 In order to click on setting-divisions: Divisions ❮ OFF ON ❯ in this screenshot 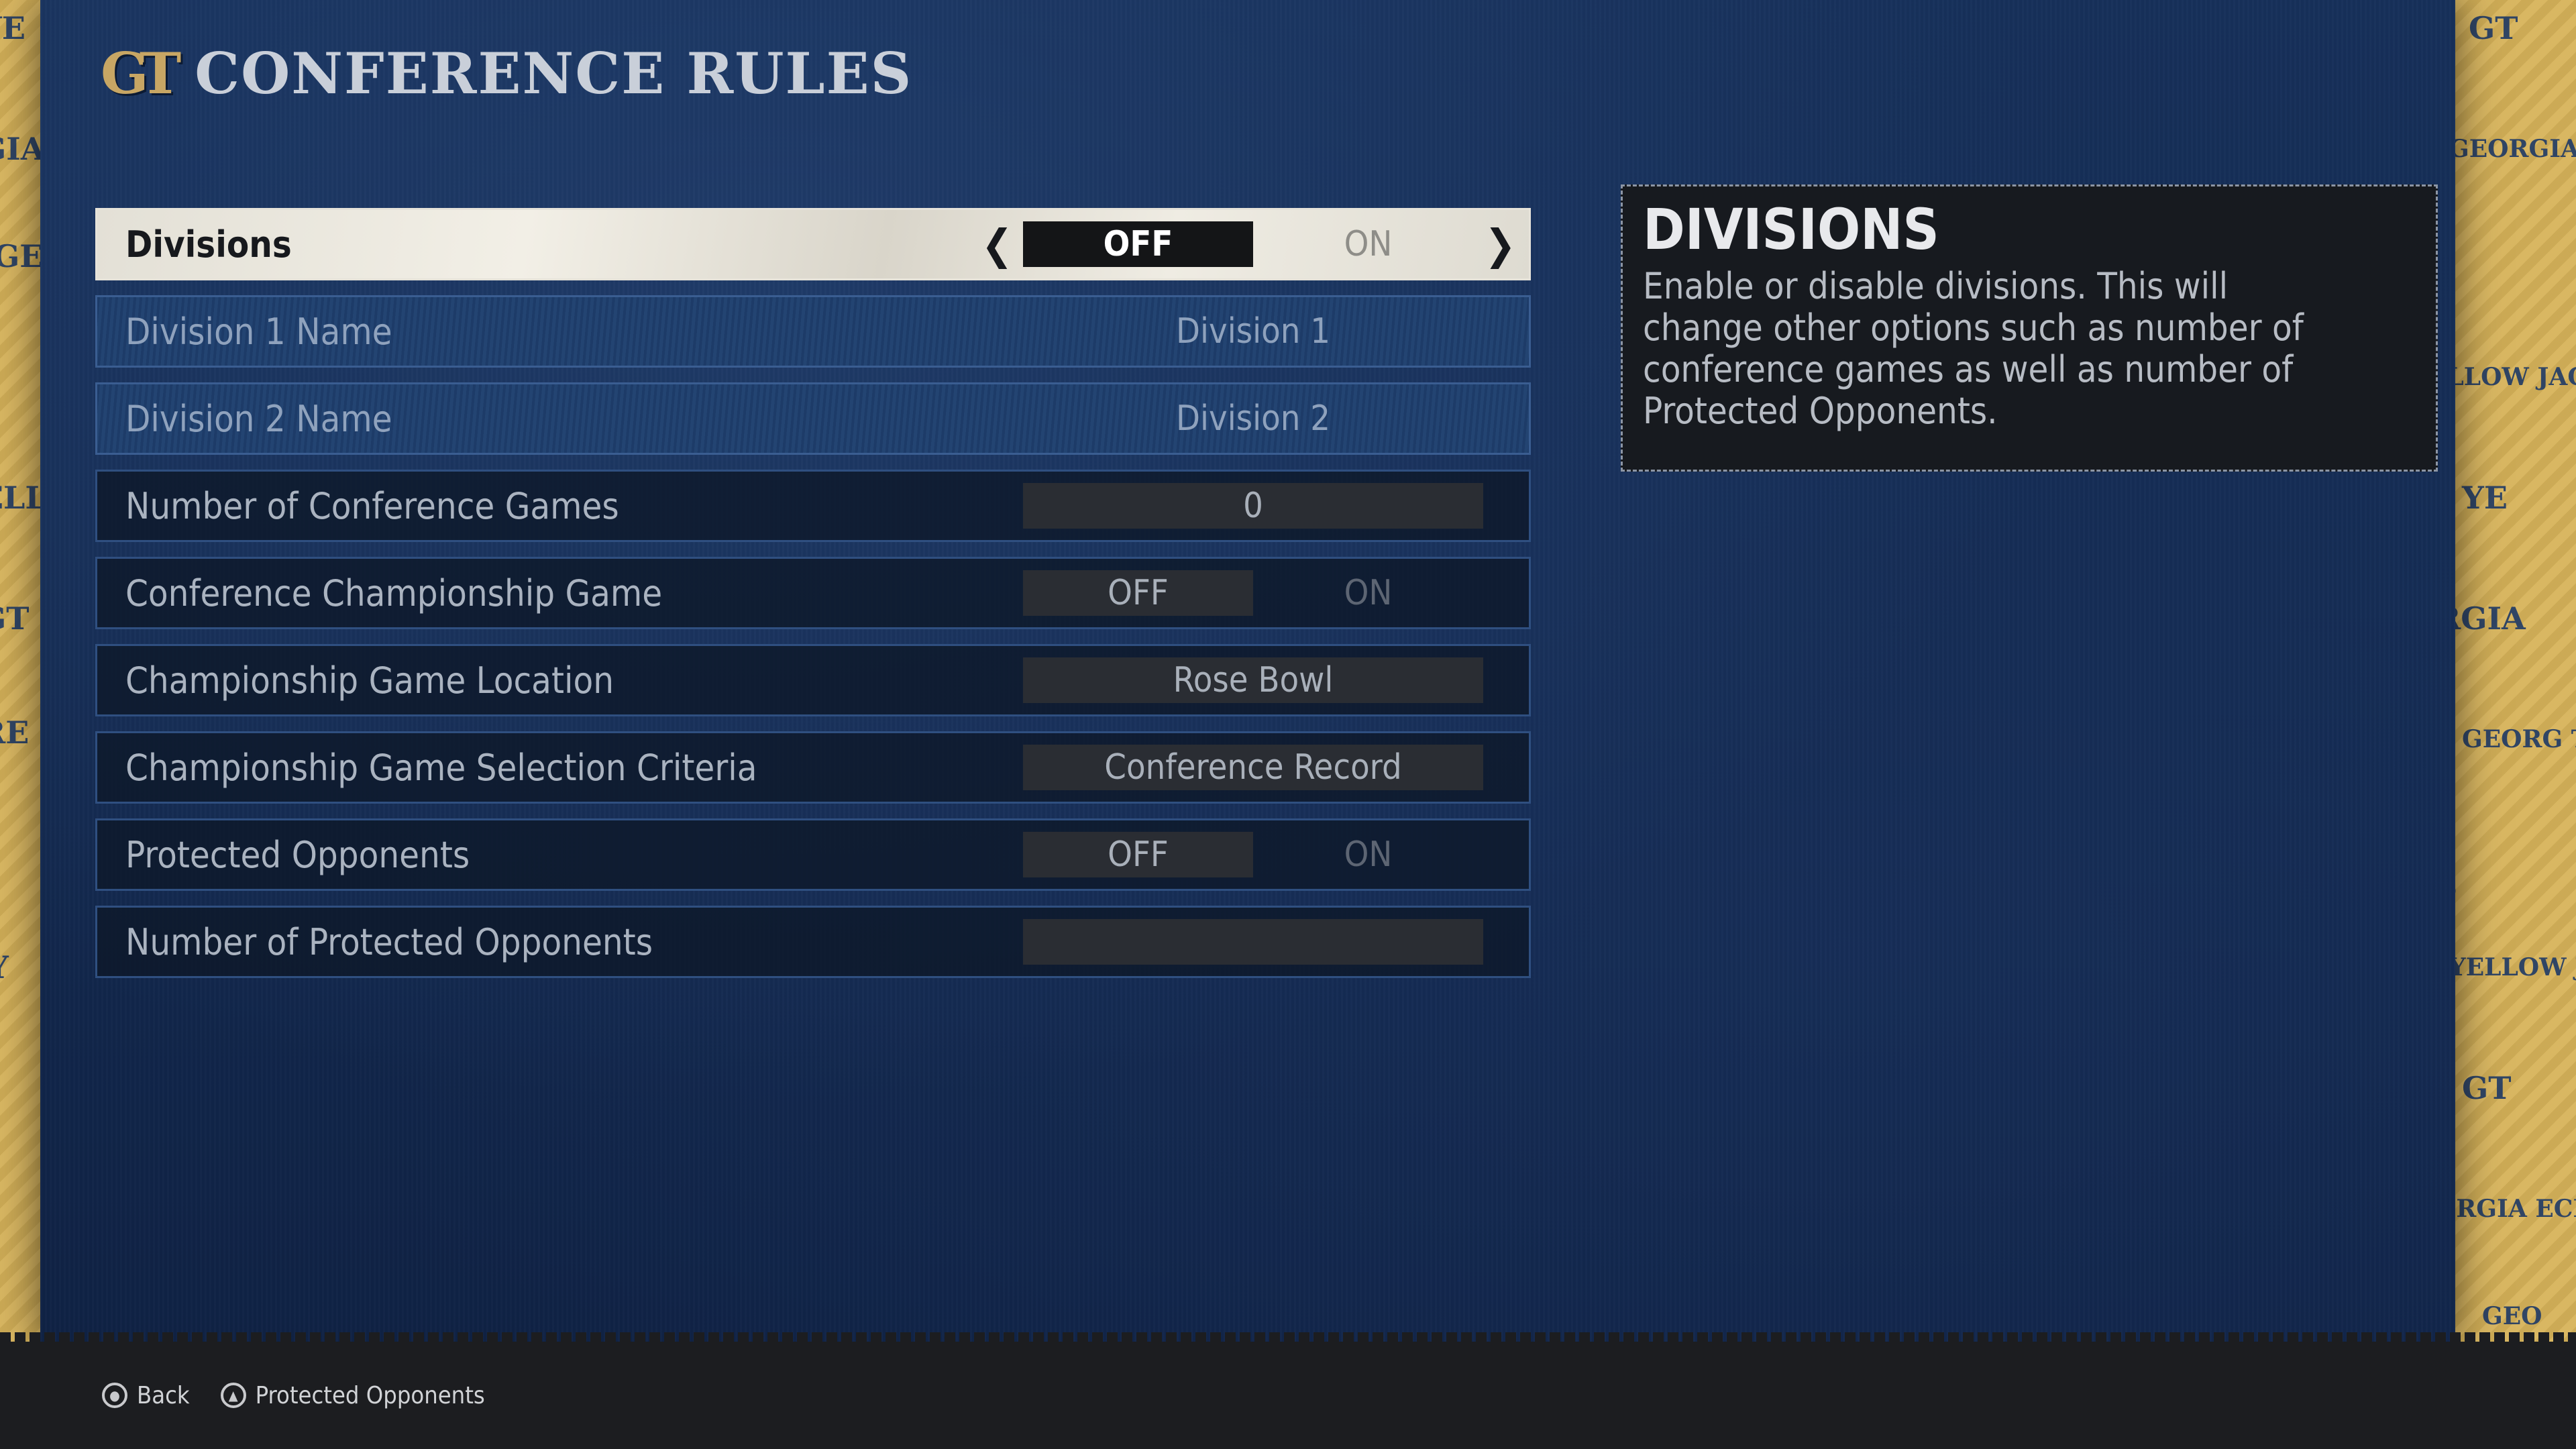, I will do `click(813, 244)`.